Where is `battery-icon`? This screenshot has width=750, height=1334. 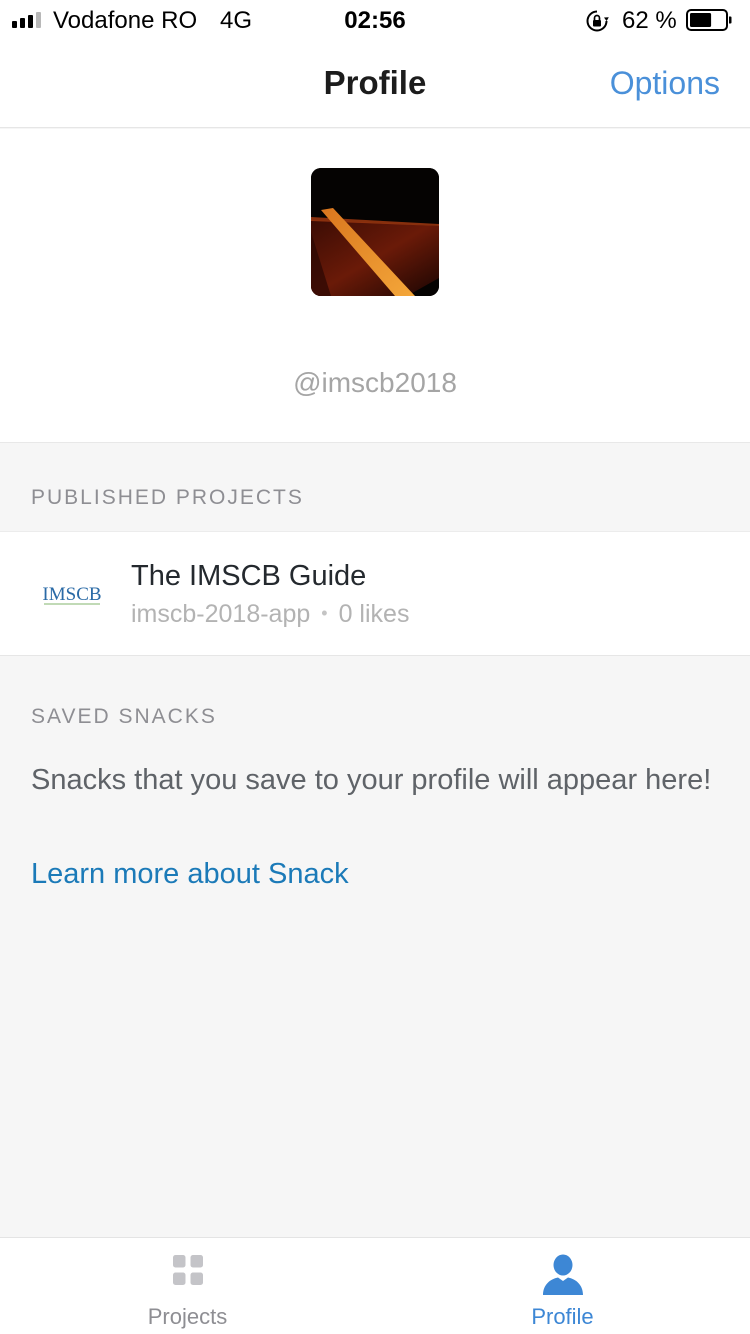
battery-icon is located at coordinates (709, 20).